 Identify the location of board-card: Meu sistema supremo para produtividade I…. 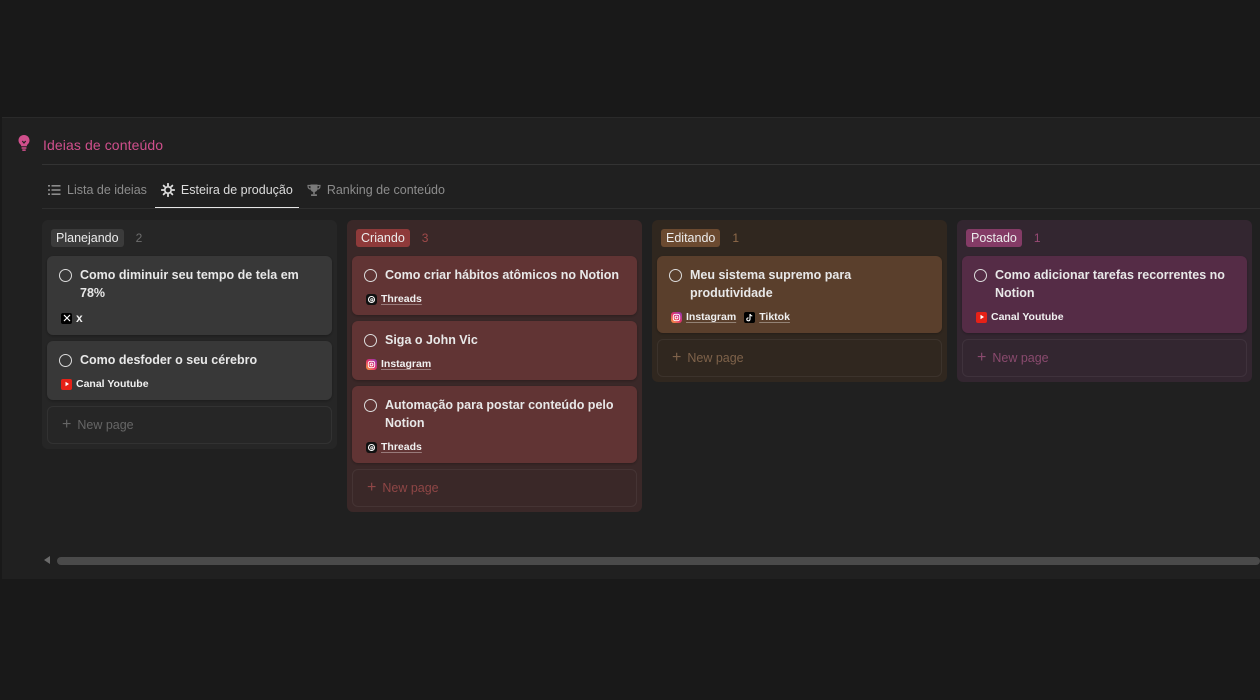
(799, 294).